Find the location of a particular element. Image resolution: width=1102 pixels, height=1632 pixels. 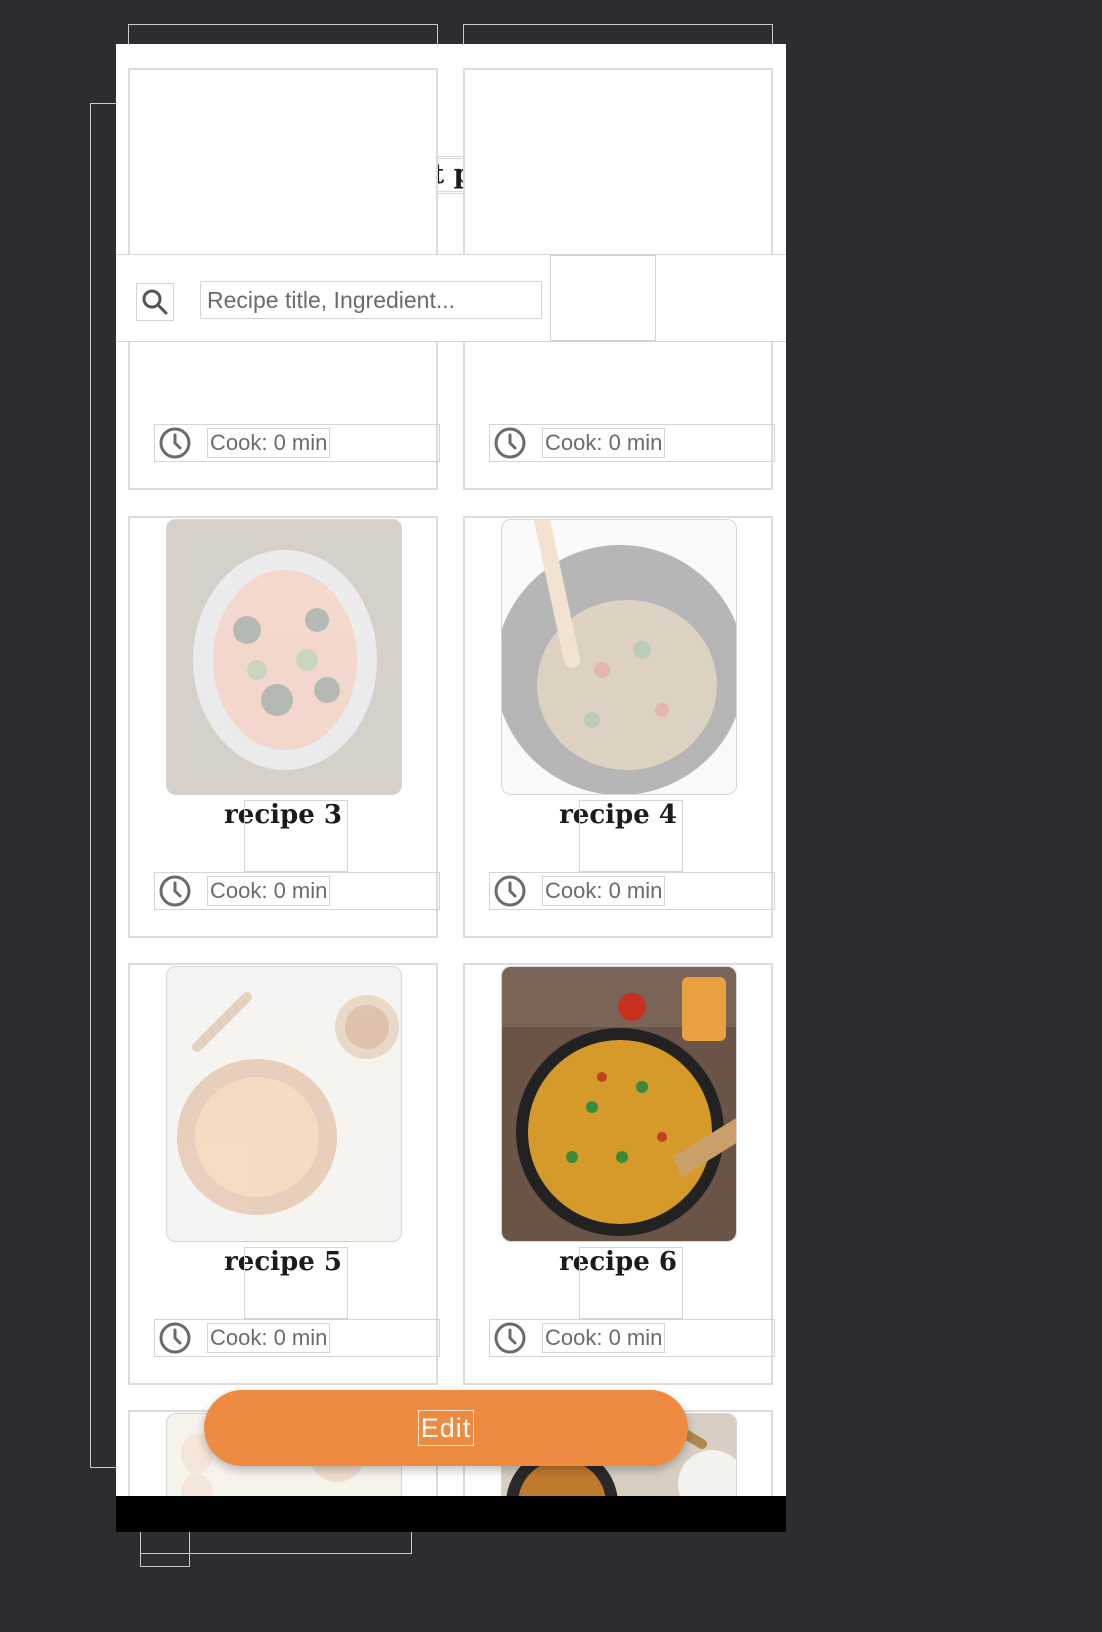

edit-button-label: Edit is located at coordinates (446, 1428).